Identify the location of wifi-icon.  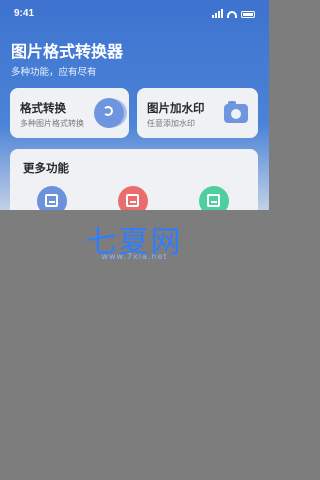
(232, 14).